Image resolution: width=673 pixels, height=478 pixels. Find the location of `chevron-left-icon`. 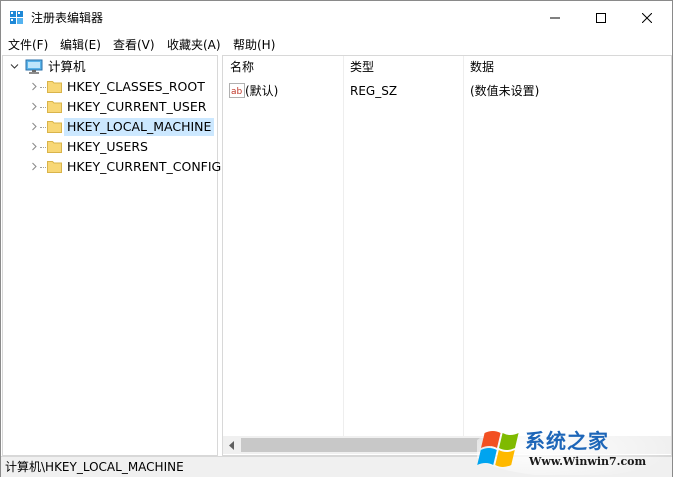

chevron-left-icon is located at coordinates (231, 445).